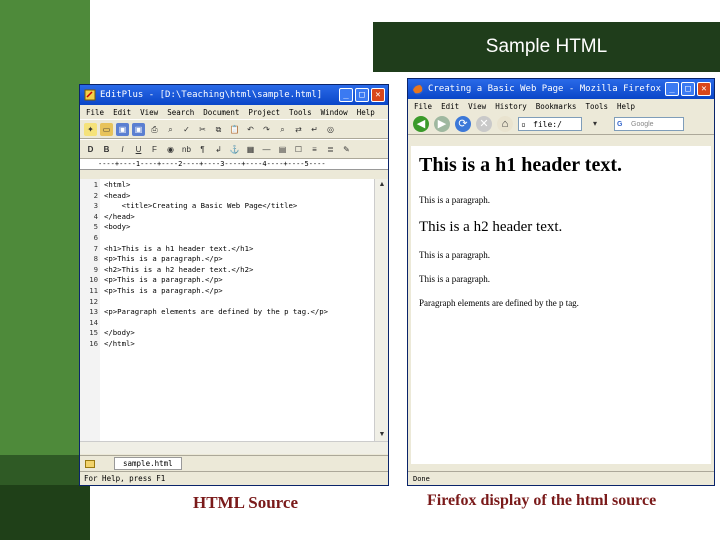  Describe the element at coordinates (227, 280) in the screenshot. I see `code-line: 10 <p>This is a paragraph.</p>` at that location.